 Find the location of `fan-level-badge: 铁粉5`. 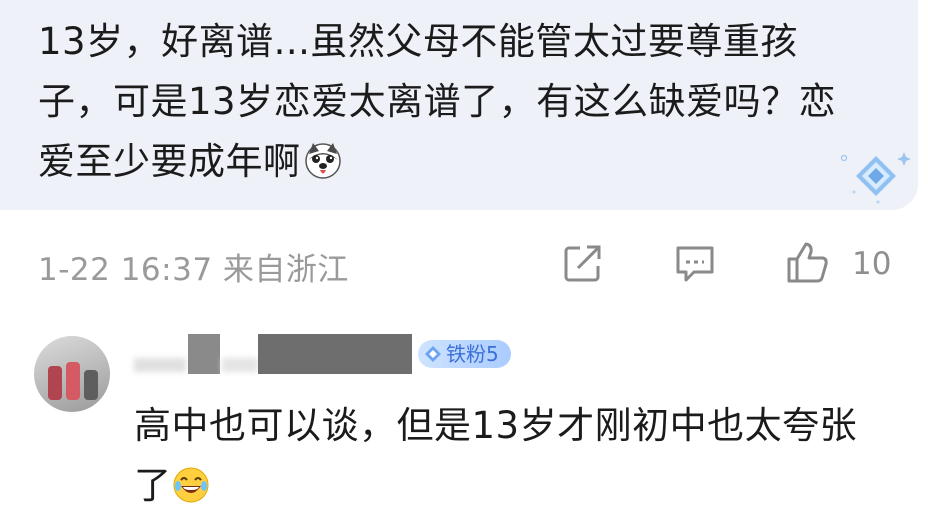

fan-level-badge: 铁粉5 is located at coordinates (464, 354).